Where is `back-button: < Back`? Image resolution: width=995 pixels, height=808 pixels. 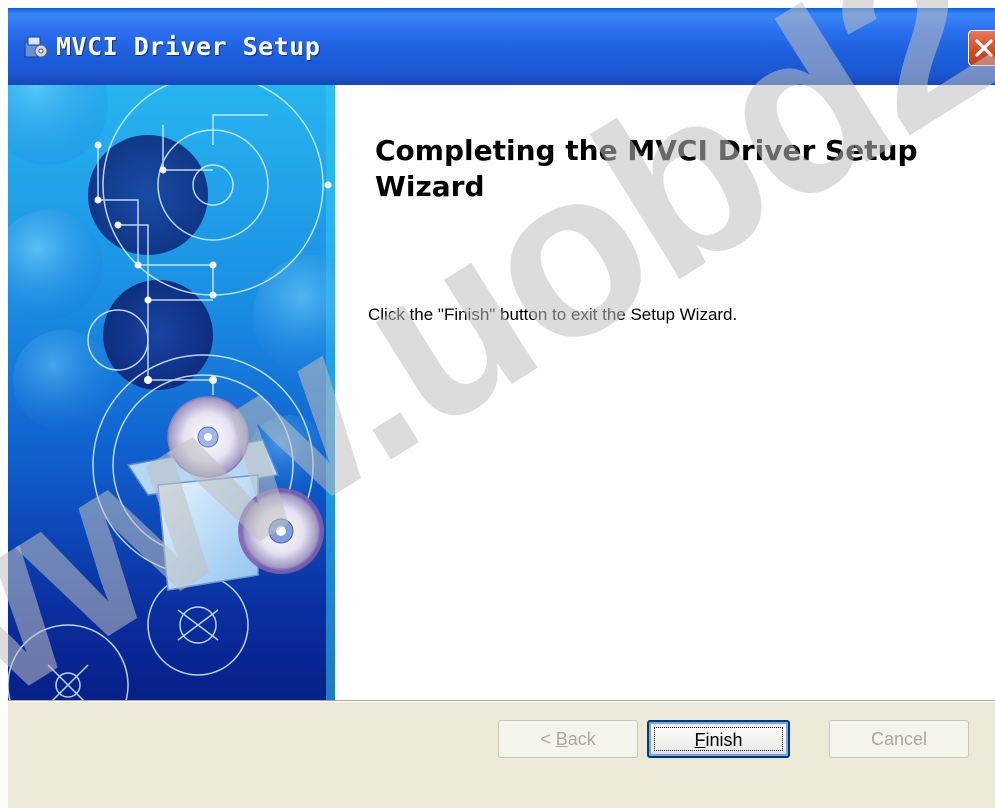
back-button: < Back is located at coordinates (568, 739).